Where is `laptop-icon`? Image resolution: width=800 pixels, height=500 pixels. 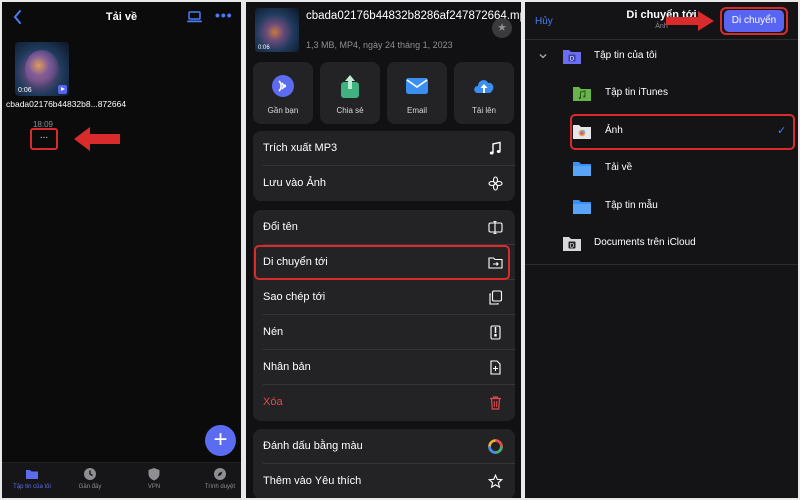
laptop-icon is located at coordinates (194, 17).